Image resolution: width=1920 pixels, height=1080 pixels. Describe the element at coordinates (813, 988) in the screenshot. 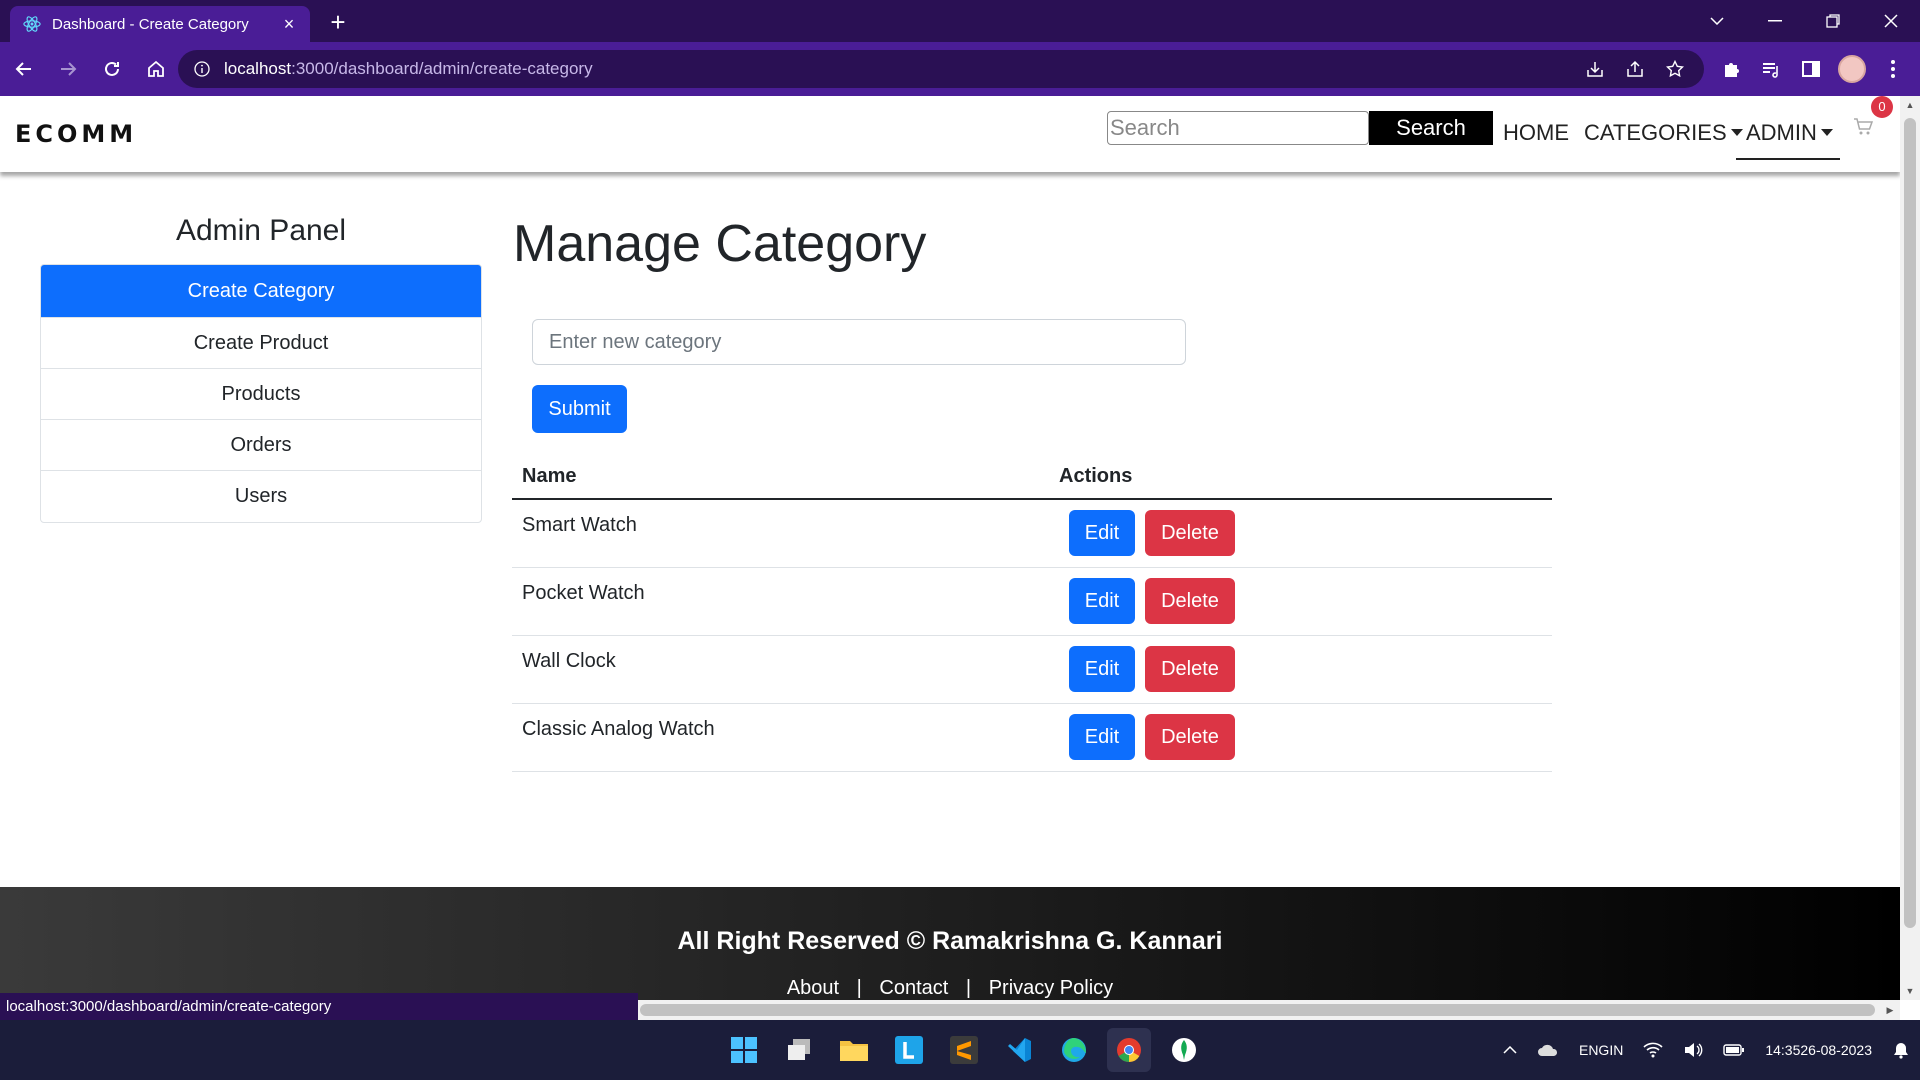

I see `footer-link-about: About` at that location.